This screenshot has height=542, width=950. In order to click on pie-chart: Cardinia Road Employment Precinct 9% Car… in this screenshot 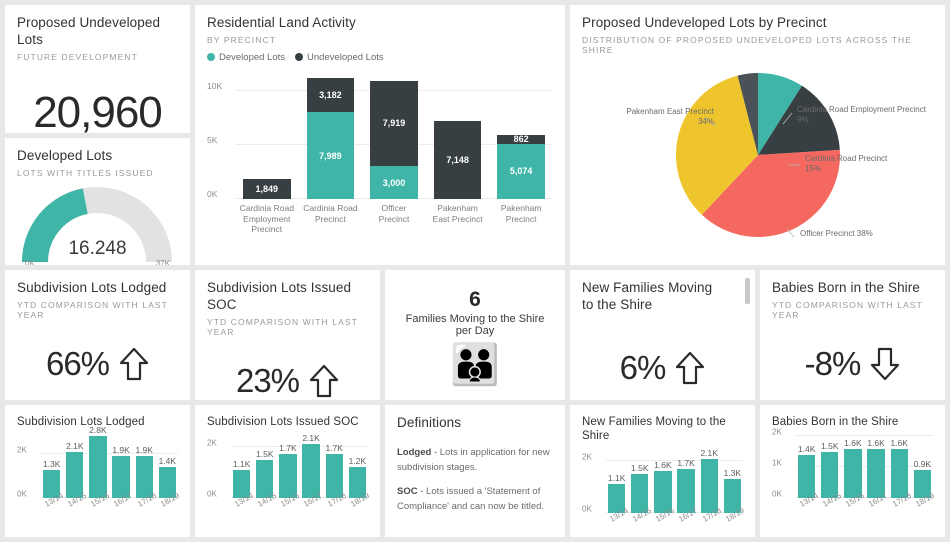, I will do `click(757, 157)`.